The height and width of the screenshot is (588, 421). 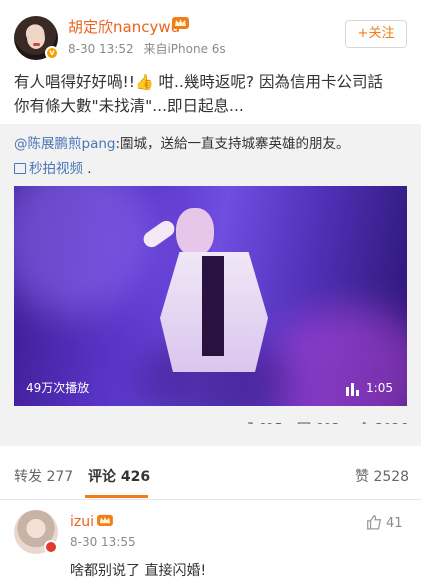 I want to click on tab-likes-label: 赞, so click(x=362, y=477).